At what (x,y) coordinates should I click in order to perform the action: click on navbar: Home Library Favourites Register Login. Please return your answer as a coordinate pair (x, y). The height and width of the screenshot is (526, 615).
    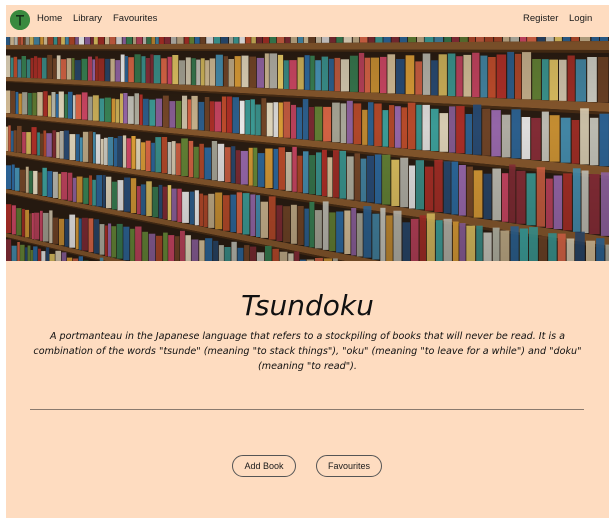
    Looking at the image, I should click on (307, 21).